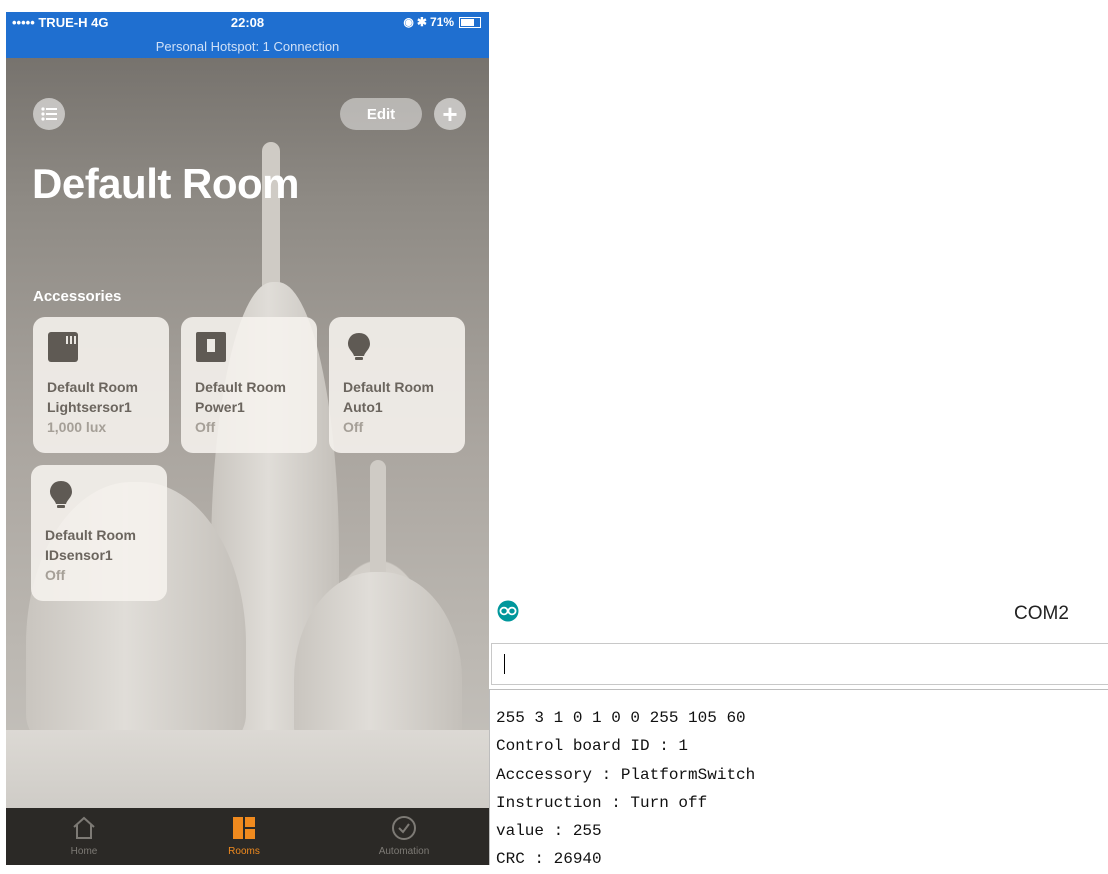 This screenshot has width=1108, height=874. What do you see at coordinates (404, 851) in the screenshot?
I see `tab-label: Automation` at bounding box center [404, 851].